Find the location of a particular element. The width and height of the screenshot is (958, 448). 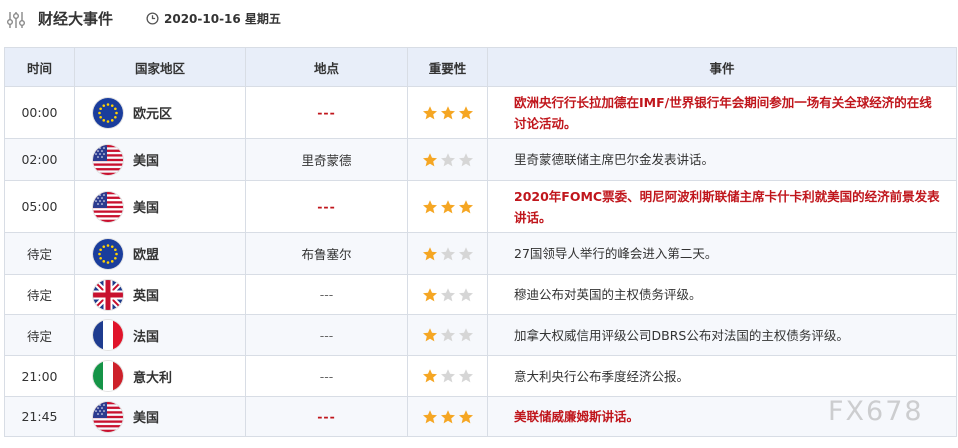

country-name: 欧盟 is located at coordinates (146, 255).